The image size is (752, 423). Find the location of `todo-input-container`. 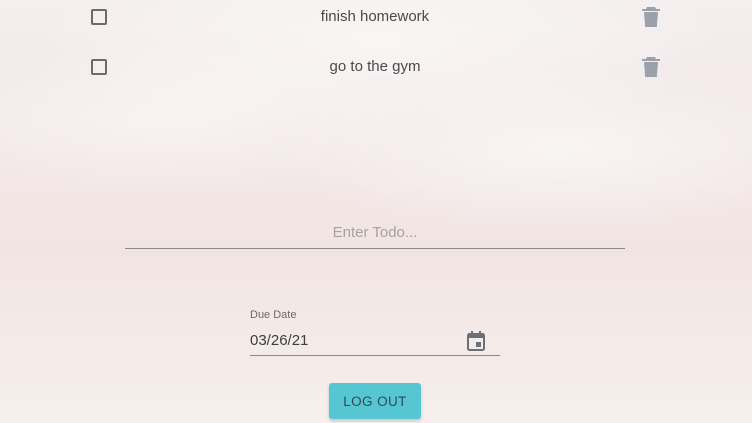

todo-input-container is located at coordinates (375, 233).